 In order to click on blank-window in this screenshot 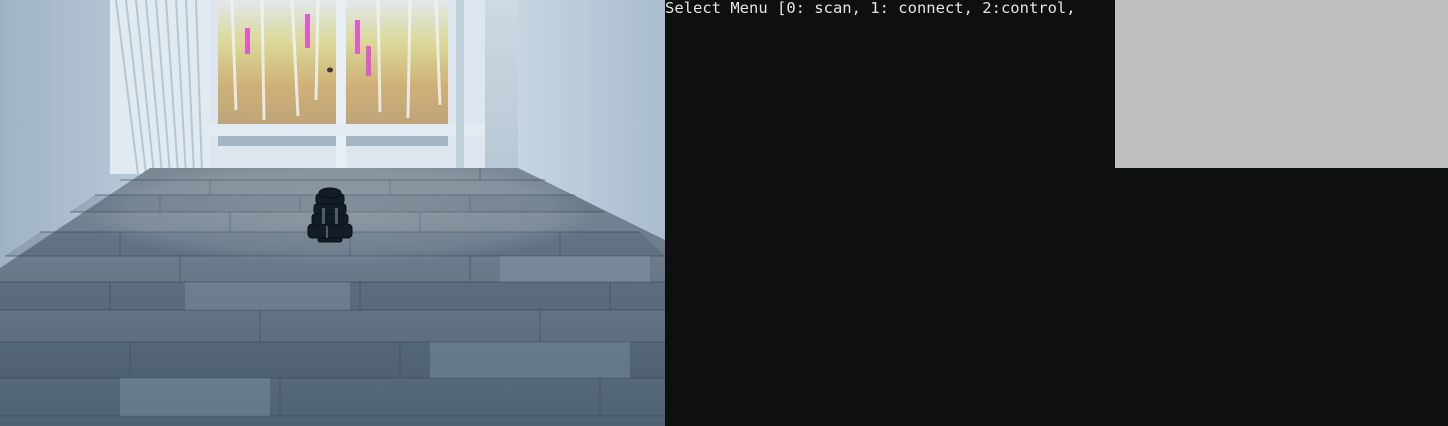, I will do `click(1281, 84)`.